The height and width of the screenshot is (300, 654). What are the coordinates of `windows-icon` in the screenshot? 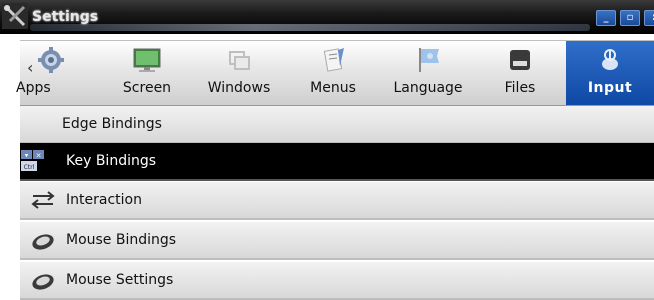 It's located at (239, 60).